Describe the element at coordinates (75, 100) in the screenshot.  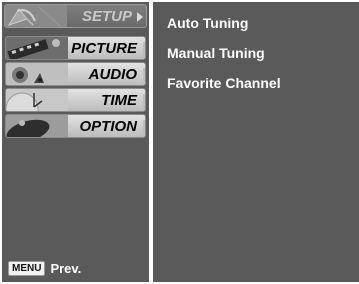
I see `menu-item-time: TIME` at that location.